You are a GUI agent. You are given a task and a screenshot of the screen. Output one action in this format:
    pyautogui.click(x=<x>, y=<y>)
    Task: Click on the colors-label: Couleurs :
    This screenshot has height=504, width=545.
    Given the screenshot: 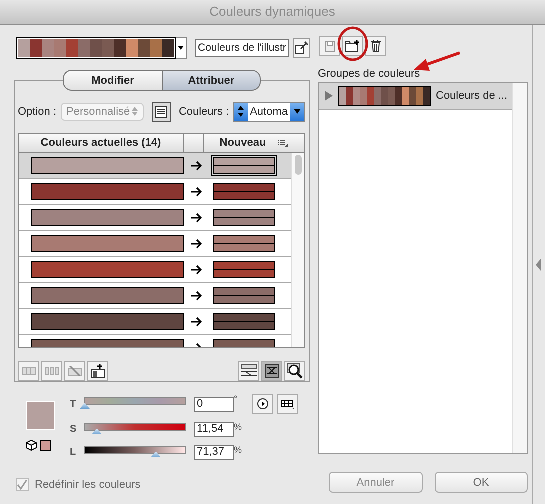 What is the action you would take?
    pyautogui.click(x=204, y=112)
    